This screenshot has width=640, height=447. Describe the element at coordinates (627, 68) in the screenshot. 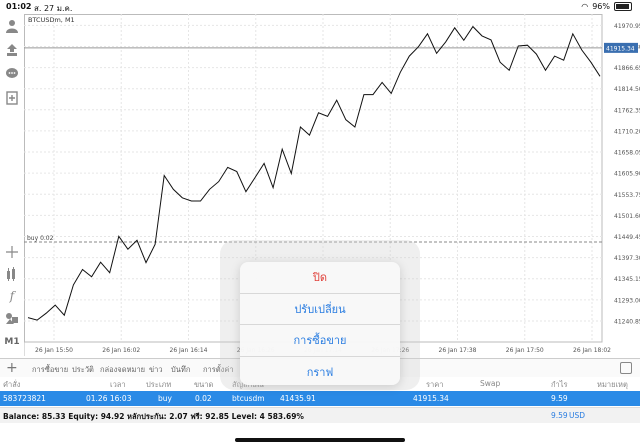

I see `y-tick-label: 41866.65` at that location.